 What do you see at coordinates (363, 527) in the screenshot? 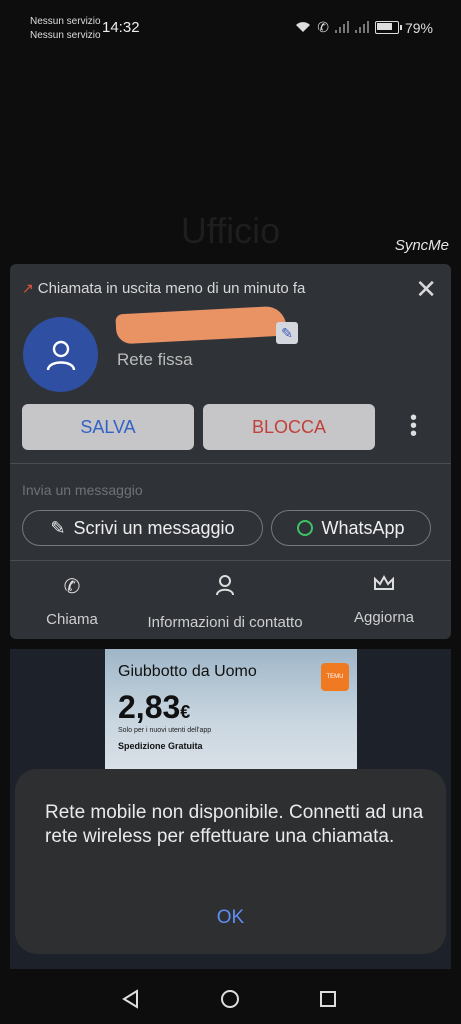
I see `whatsapp-label: WhatsApp` at bounding box center [363, 527].